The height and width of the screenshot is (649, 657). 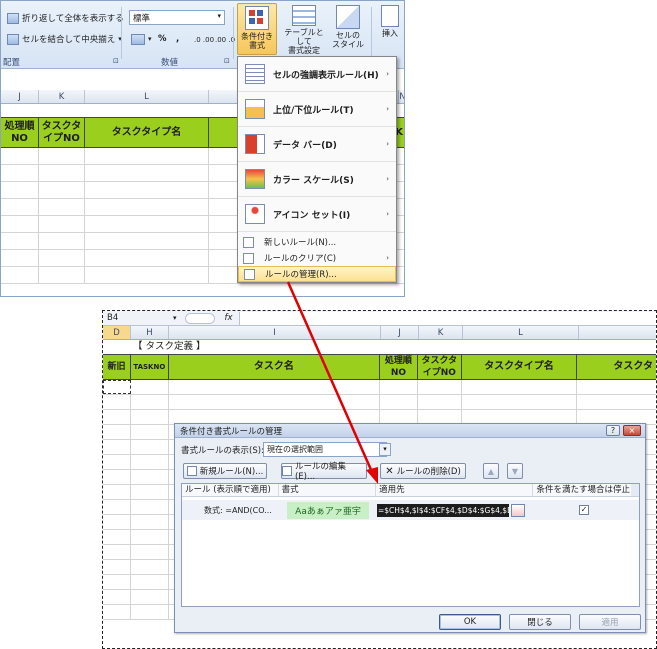 I want to click on rules-list-header: ルール (表示順で適用) 書式 適用先 条件を満たす場合は停止, so click(x=410, y=490).